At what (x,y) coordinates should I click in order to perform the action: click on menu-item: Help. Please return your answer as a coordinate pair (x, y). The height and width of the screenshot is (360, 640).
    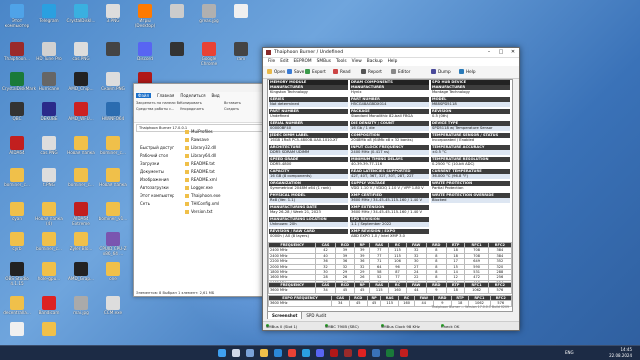
    Looking at the image, I should click on (393, 62).